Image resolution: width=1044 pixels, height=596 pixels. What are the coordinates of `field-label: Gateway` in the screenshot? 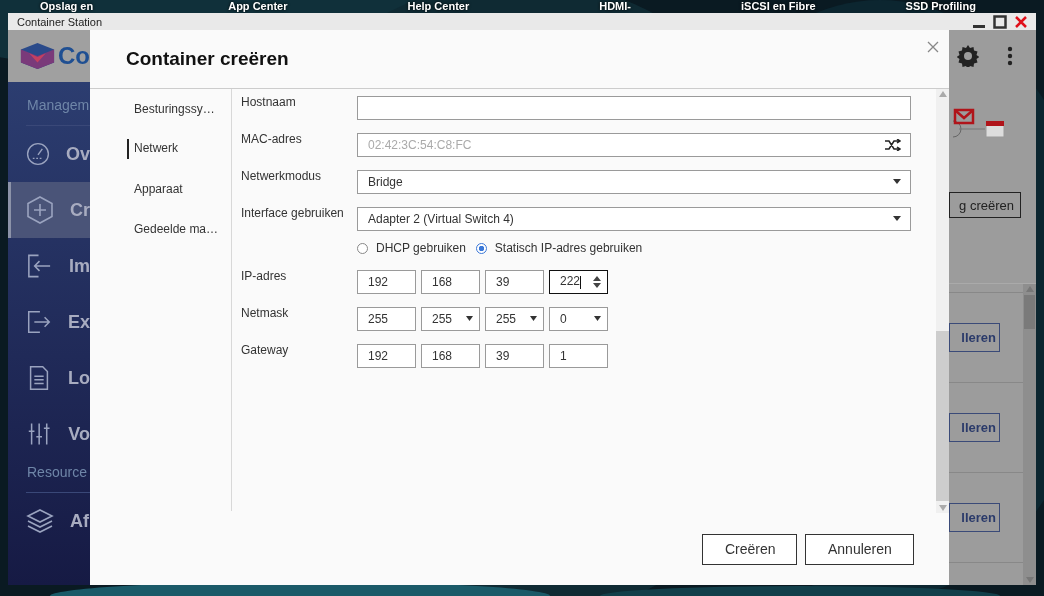 It's located at (265, 349).